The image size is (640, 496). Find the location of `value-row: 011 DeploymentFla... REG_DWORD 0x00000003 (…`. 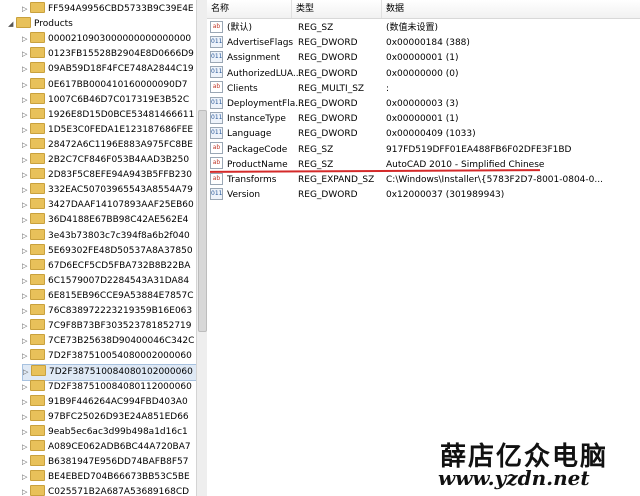

value-row: 011 DeploymentFla... REG_DWORD 0x00000003 (… is located at coordinates (423, 104).